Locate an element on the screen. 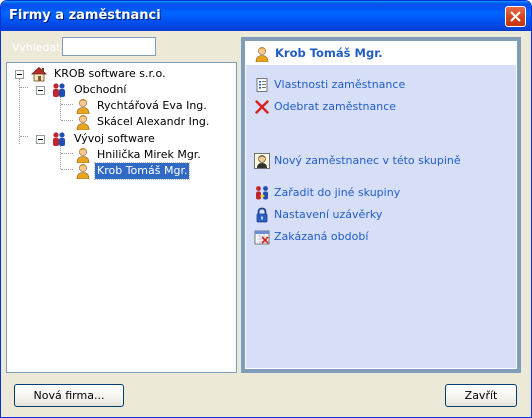 This screenshot has width=532, height=418. tree-node-employee-selected: Krob Tomáš Mgr. is located at coordinates (121, 171).